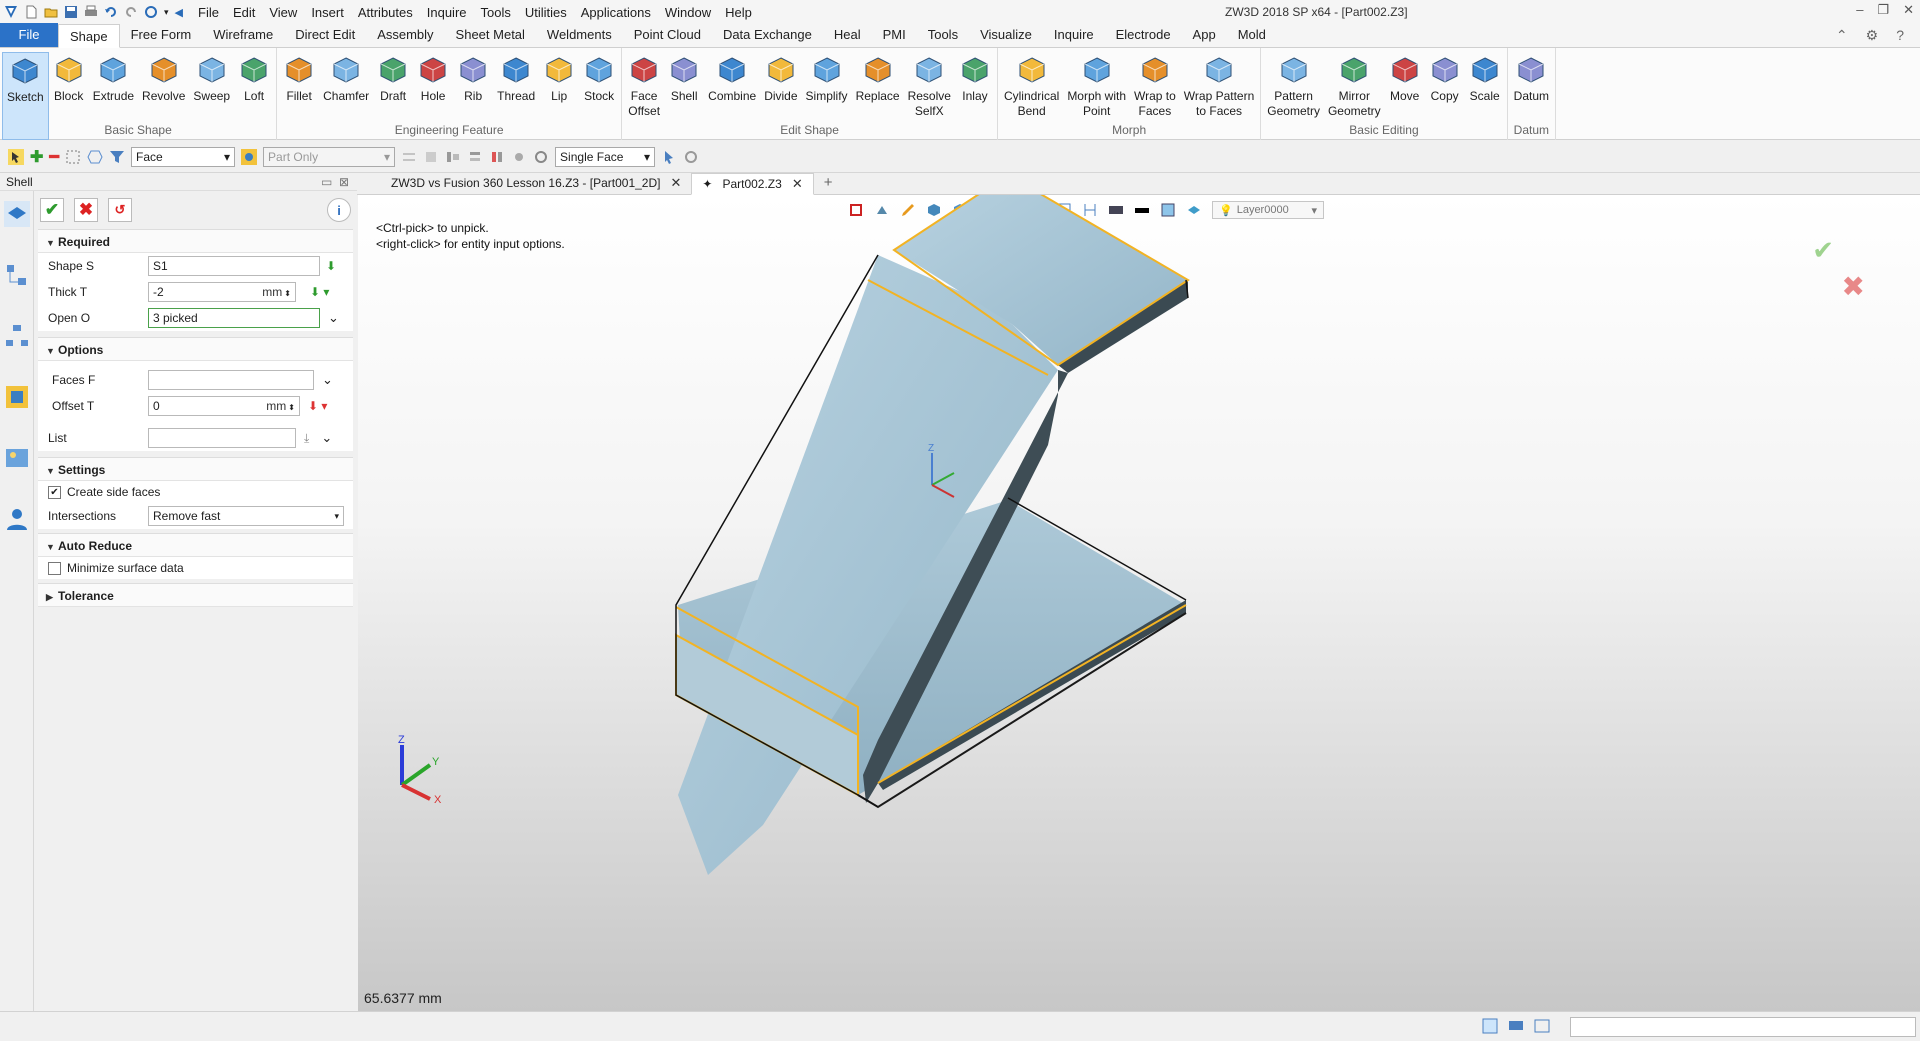 This screenshot has width=1920, height=1041. Describe the element at coordinates (52, 210) in the screenshot. I see `ok-button: ✔` at that location.